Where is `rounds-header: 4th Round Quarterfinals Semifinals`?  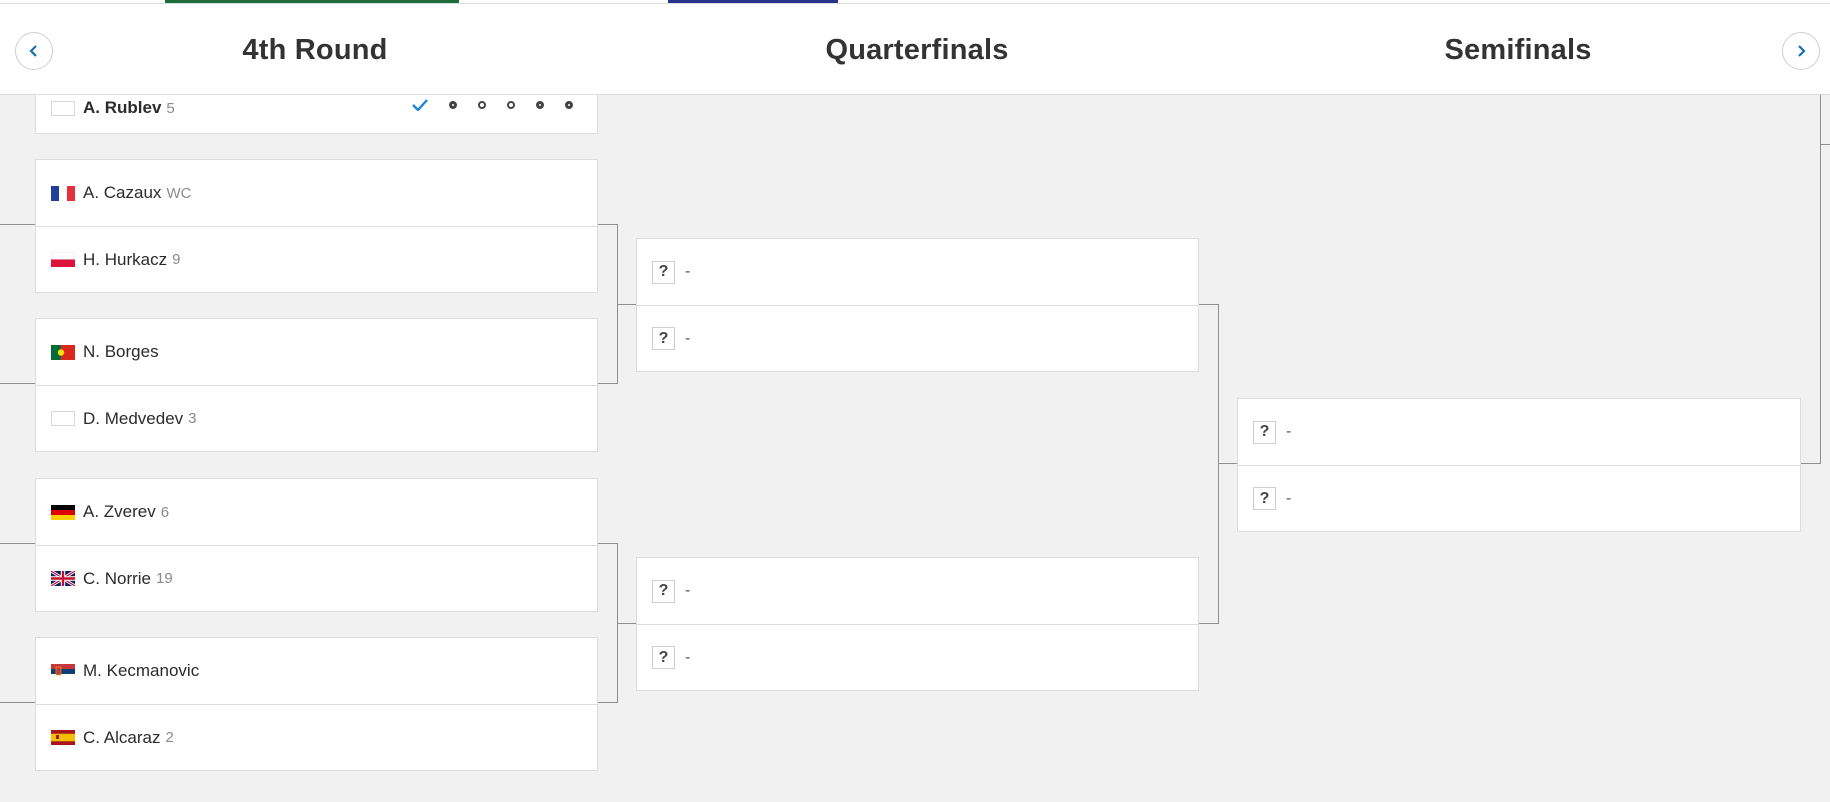 rounds-header: 4th Round Quarterfinals Semifinals is located at coordinates (915, 49).